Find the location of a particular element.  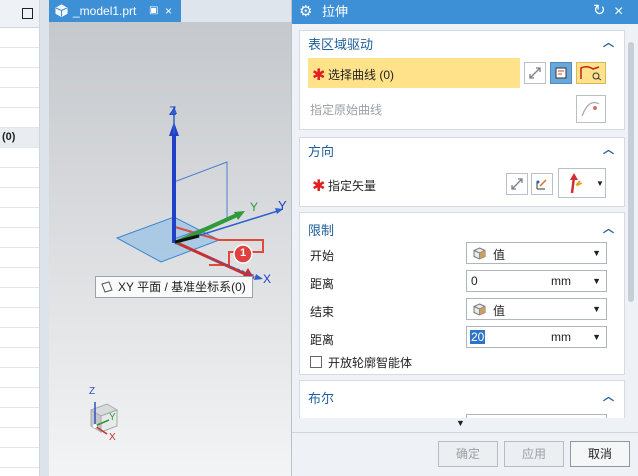

section-builder-button is located at coordinates (561, 73).